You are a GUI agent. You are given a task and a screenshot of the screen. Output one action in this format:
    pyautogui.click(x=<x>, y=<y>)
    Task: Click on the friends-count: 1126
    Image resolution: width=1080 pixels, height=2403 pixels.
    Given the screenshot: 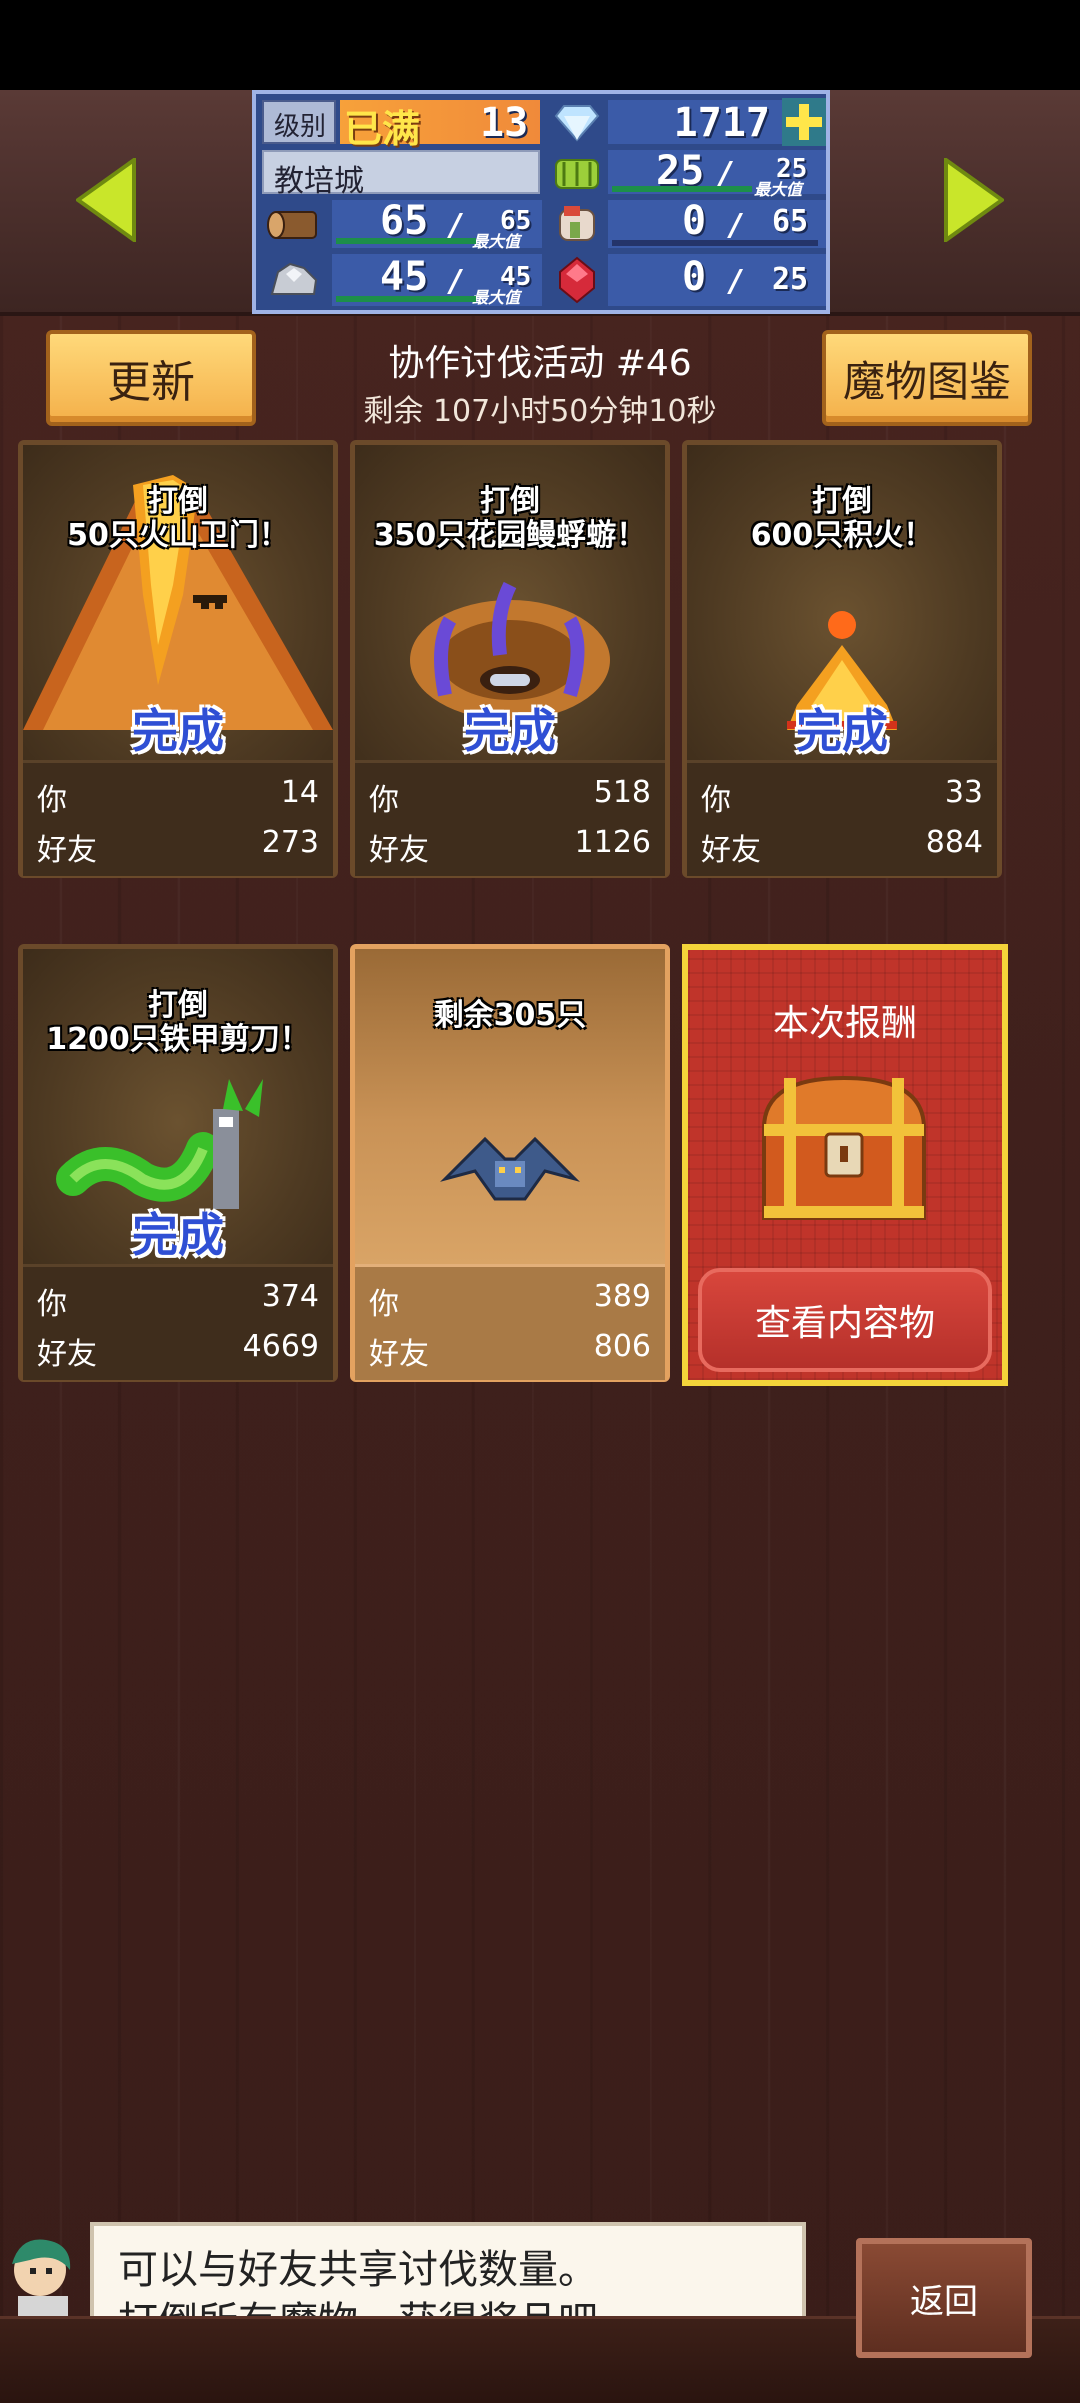 What is the action you would take?
    pyautogui.click(x=612, y=842)
    